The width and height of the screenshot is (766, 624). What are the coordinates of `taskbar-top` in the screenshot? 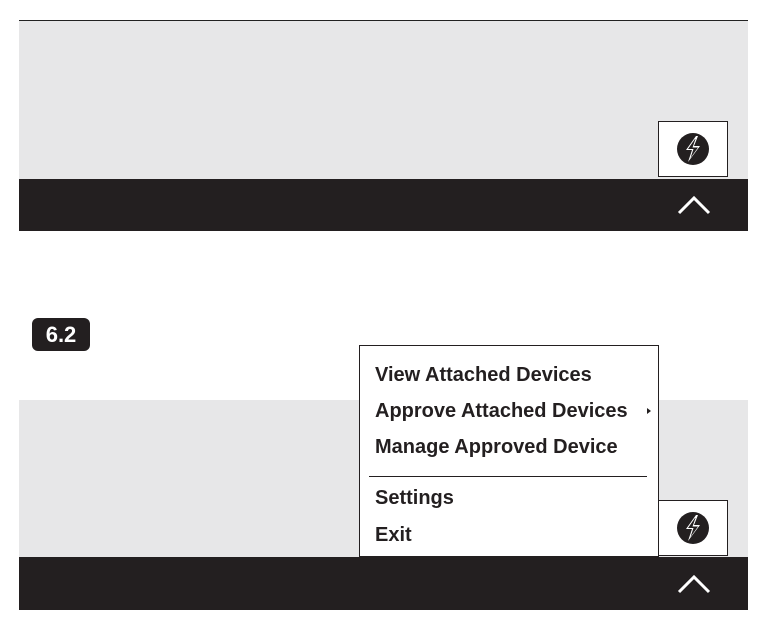 It's located at (383, 205).